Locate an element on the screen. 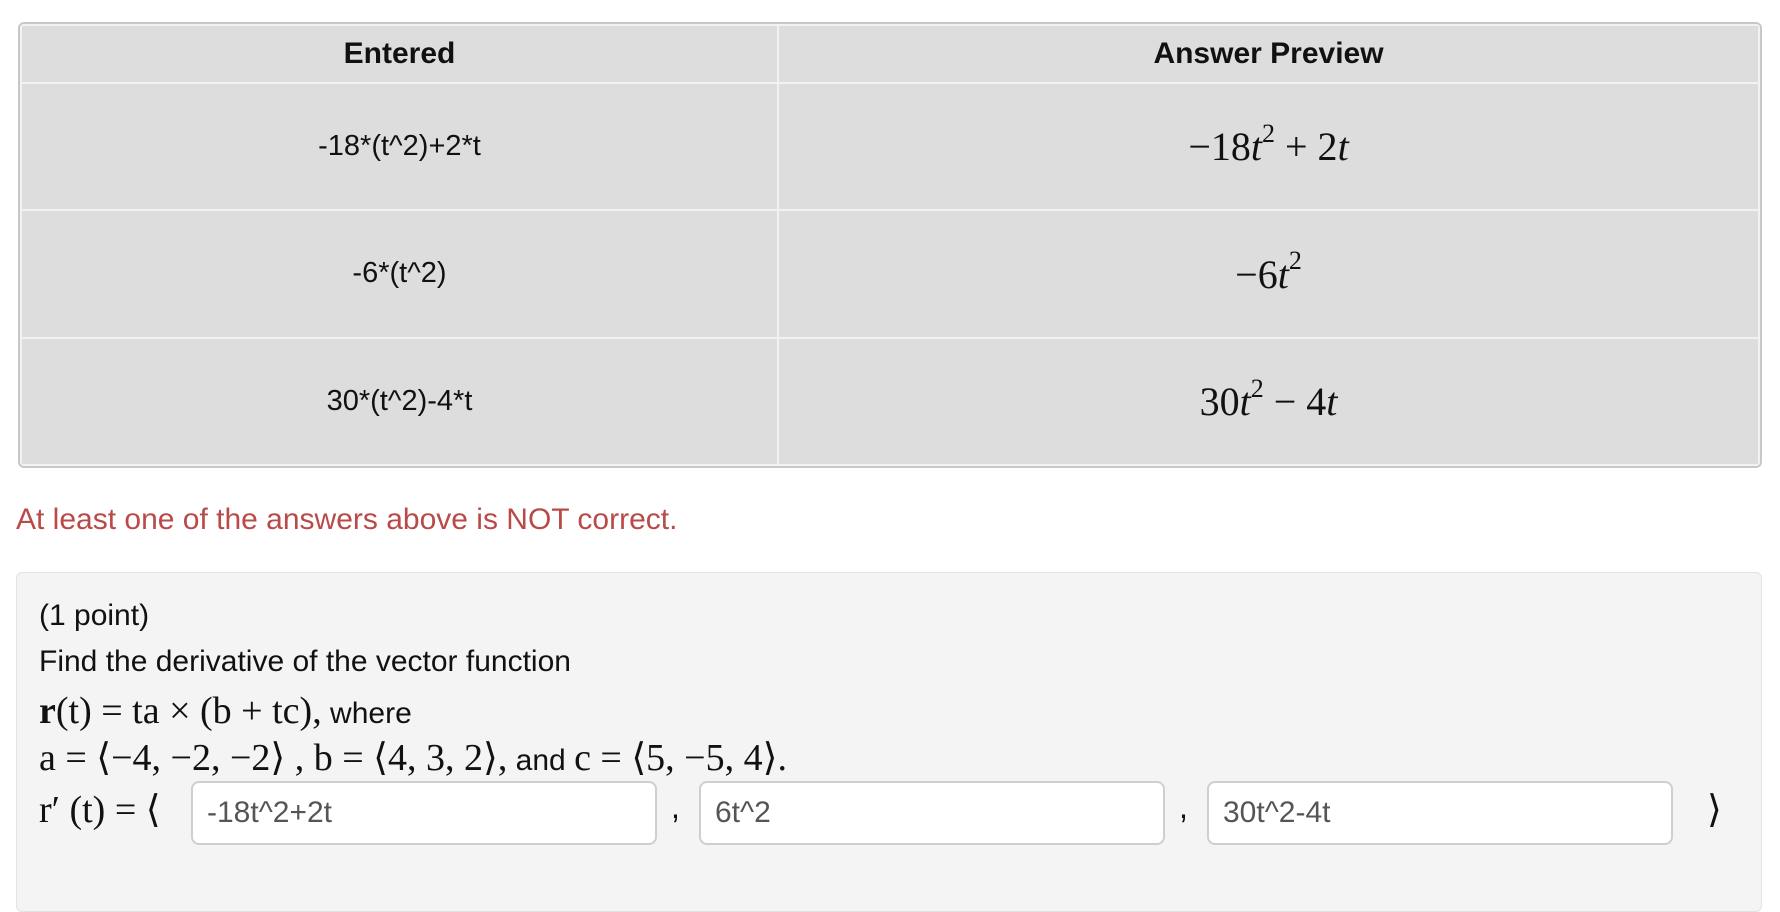 This screenshot has height=912, width=1780. preview-math: 30t2 − 4t is located at coordinates (1268, 399).